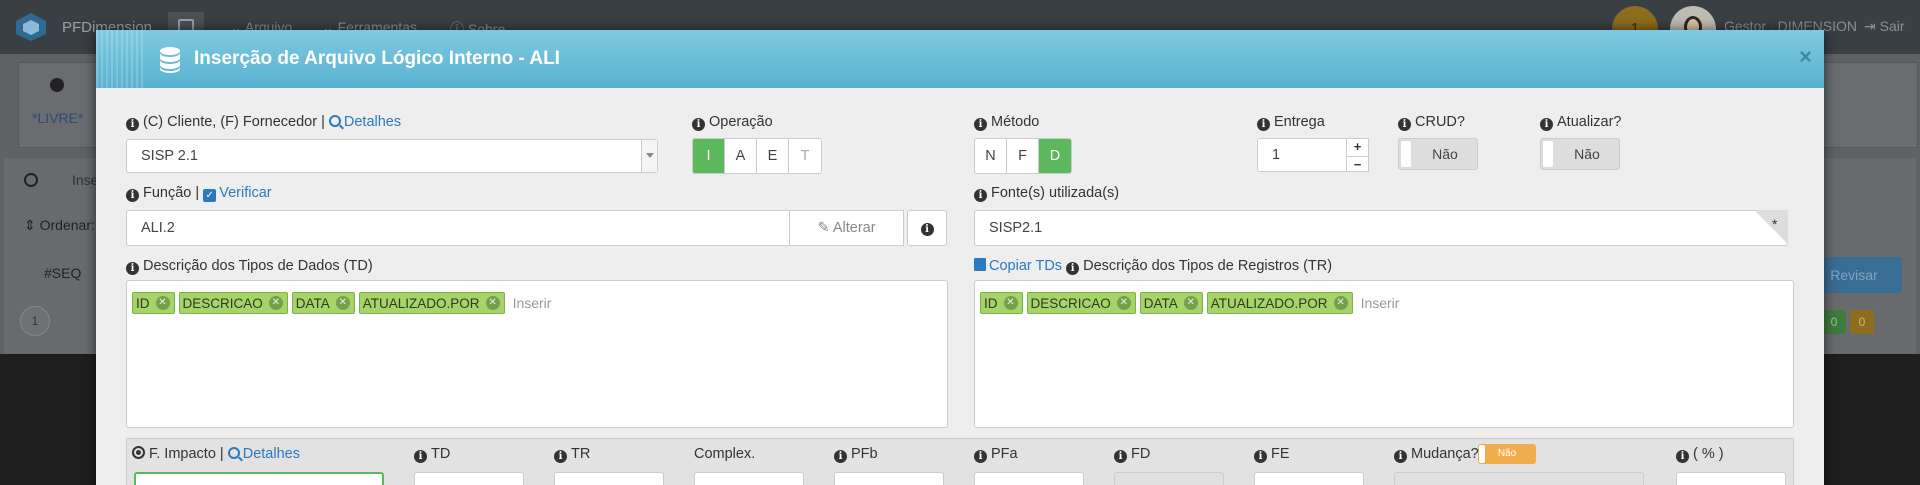  What do you see at coordinates (741, 122) in the screenshot?
I see `operacao-label-text: Operação` at bounding box center [741, 122].